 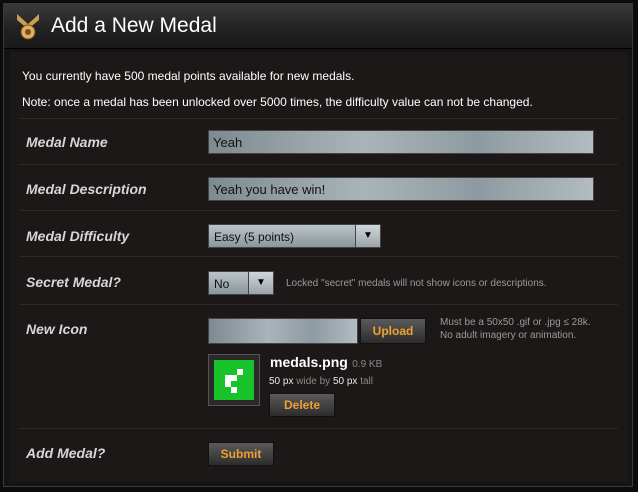 I want to click on medal-name-input: Yeah, so click(x=401, y=142).